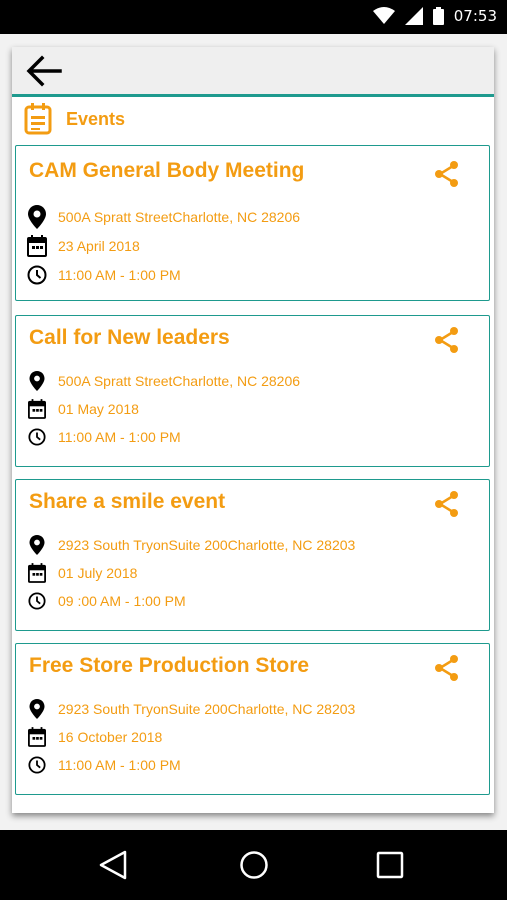 Image resolution: width=507 pixels, height=900 pixels. I want to click on event-time: 09 :00 AM - 1:00 PM, so click(122, 601).